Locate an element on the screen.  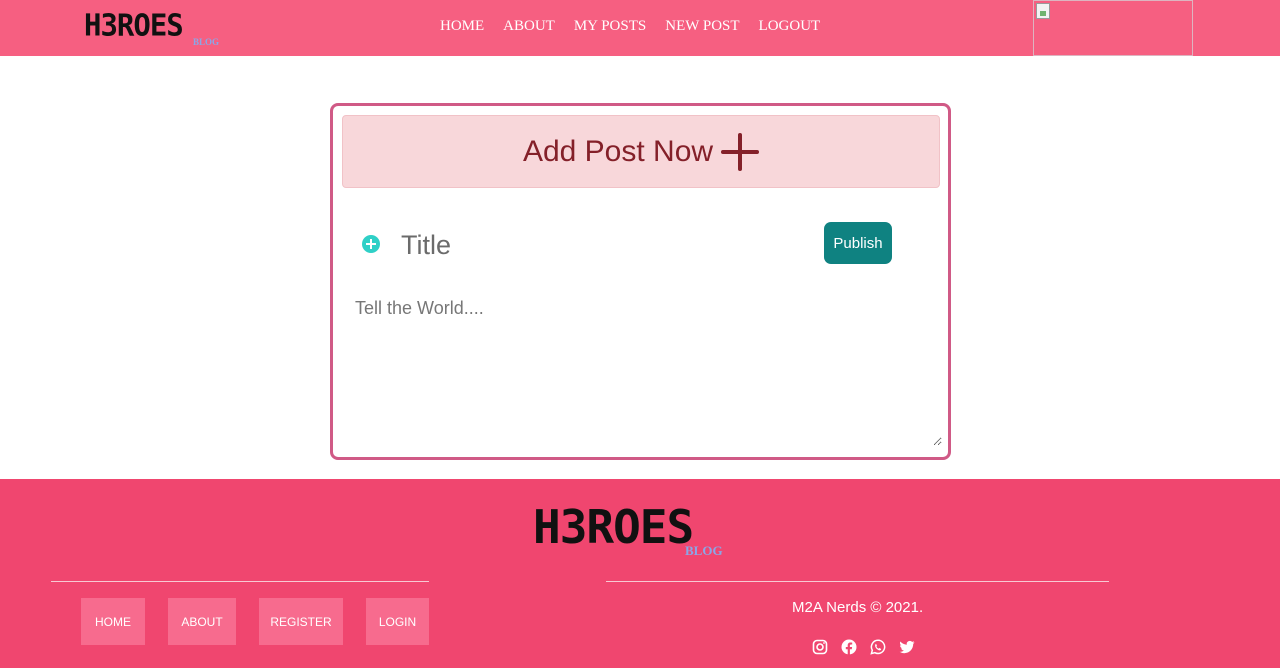
plus-icon is located at coordinates (740, 151).